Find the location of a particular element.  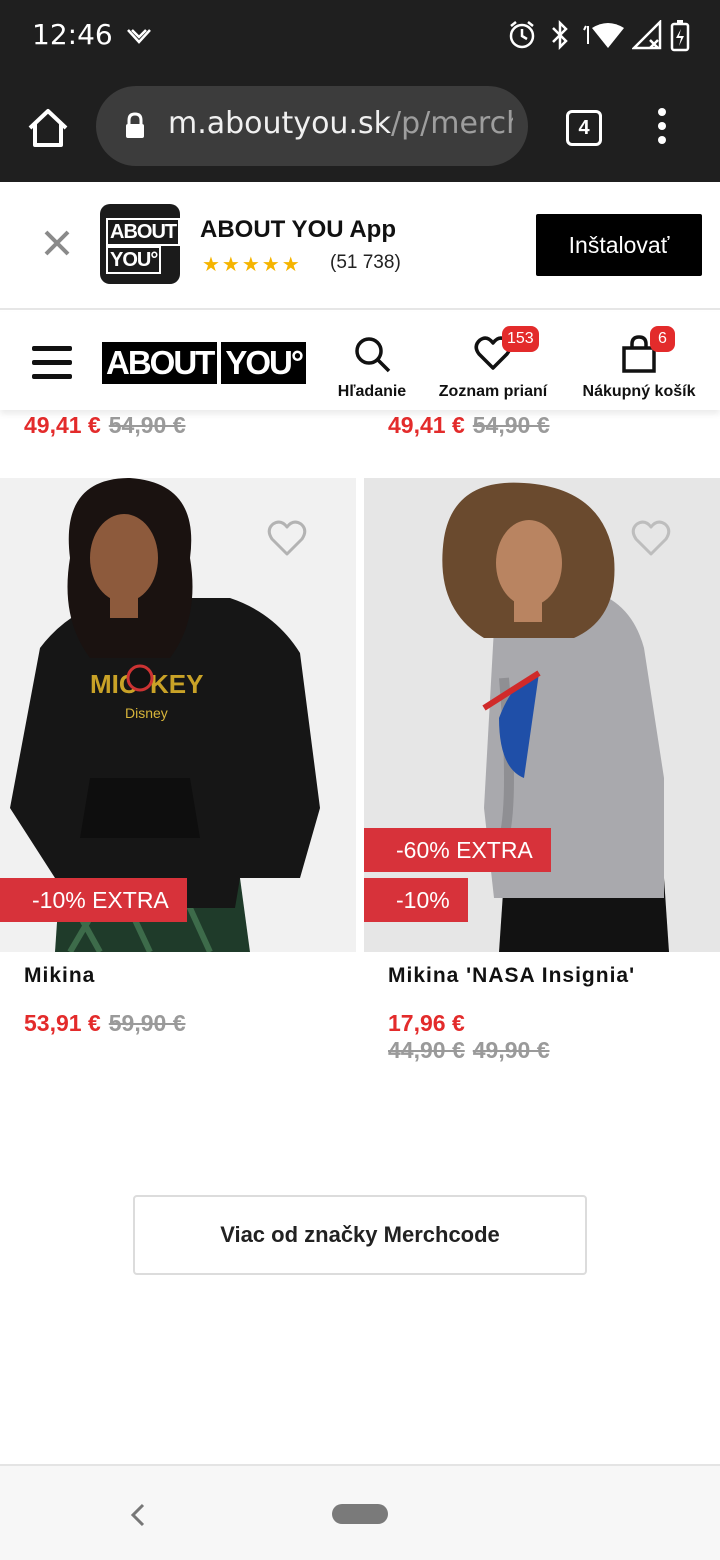

app-logo: ABOUT YOU° is located at coordinates (140, 244).